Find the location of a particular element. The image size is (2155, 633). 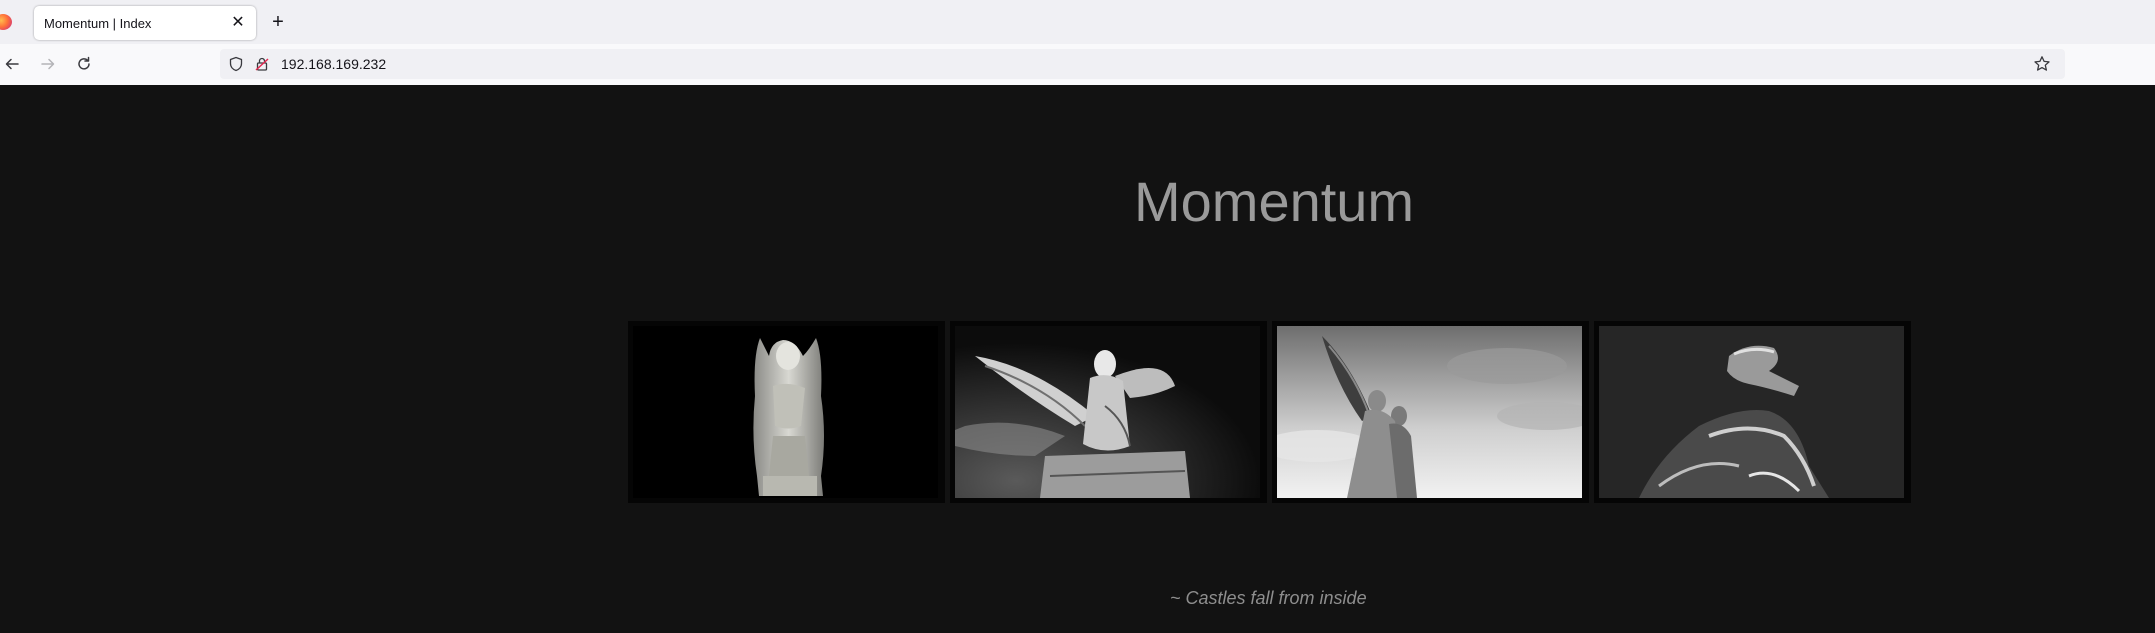

firefox-logo-icon is located at coordinates (7, 22).